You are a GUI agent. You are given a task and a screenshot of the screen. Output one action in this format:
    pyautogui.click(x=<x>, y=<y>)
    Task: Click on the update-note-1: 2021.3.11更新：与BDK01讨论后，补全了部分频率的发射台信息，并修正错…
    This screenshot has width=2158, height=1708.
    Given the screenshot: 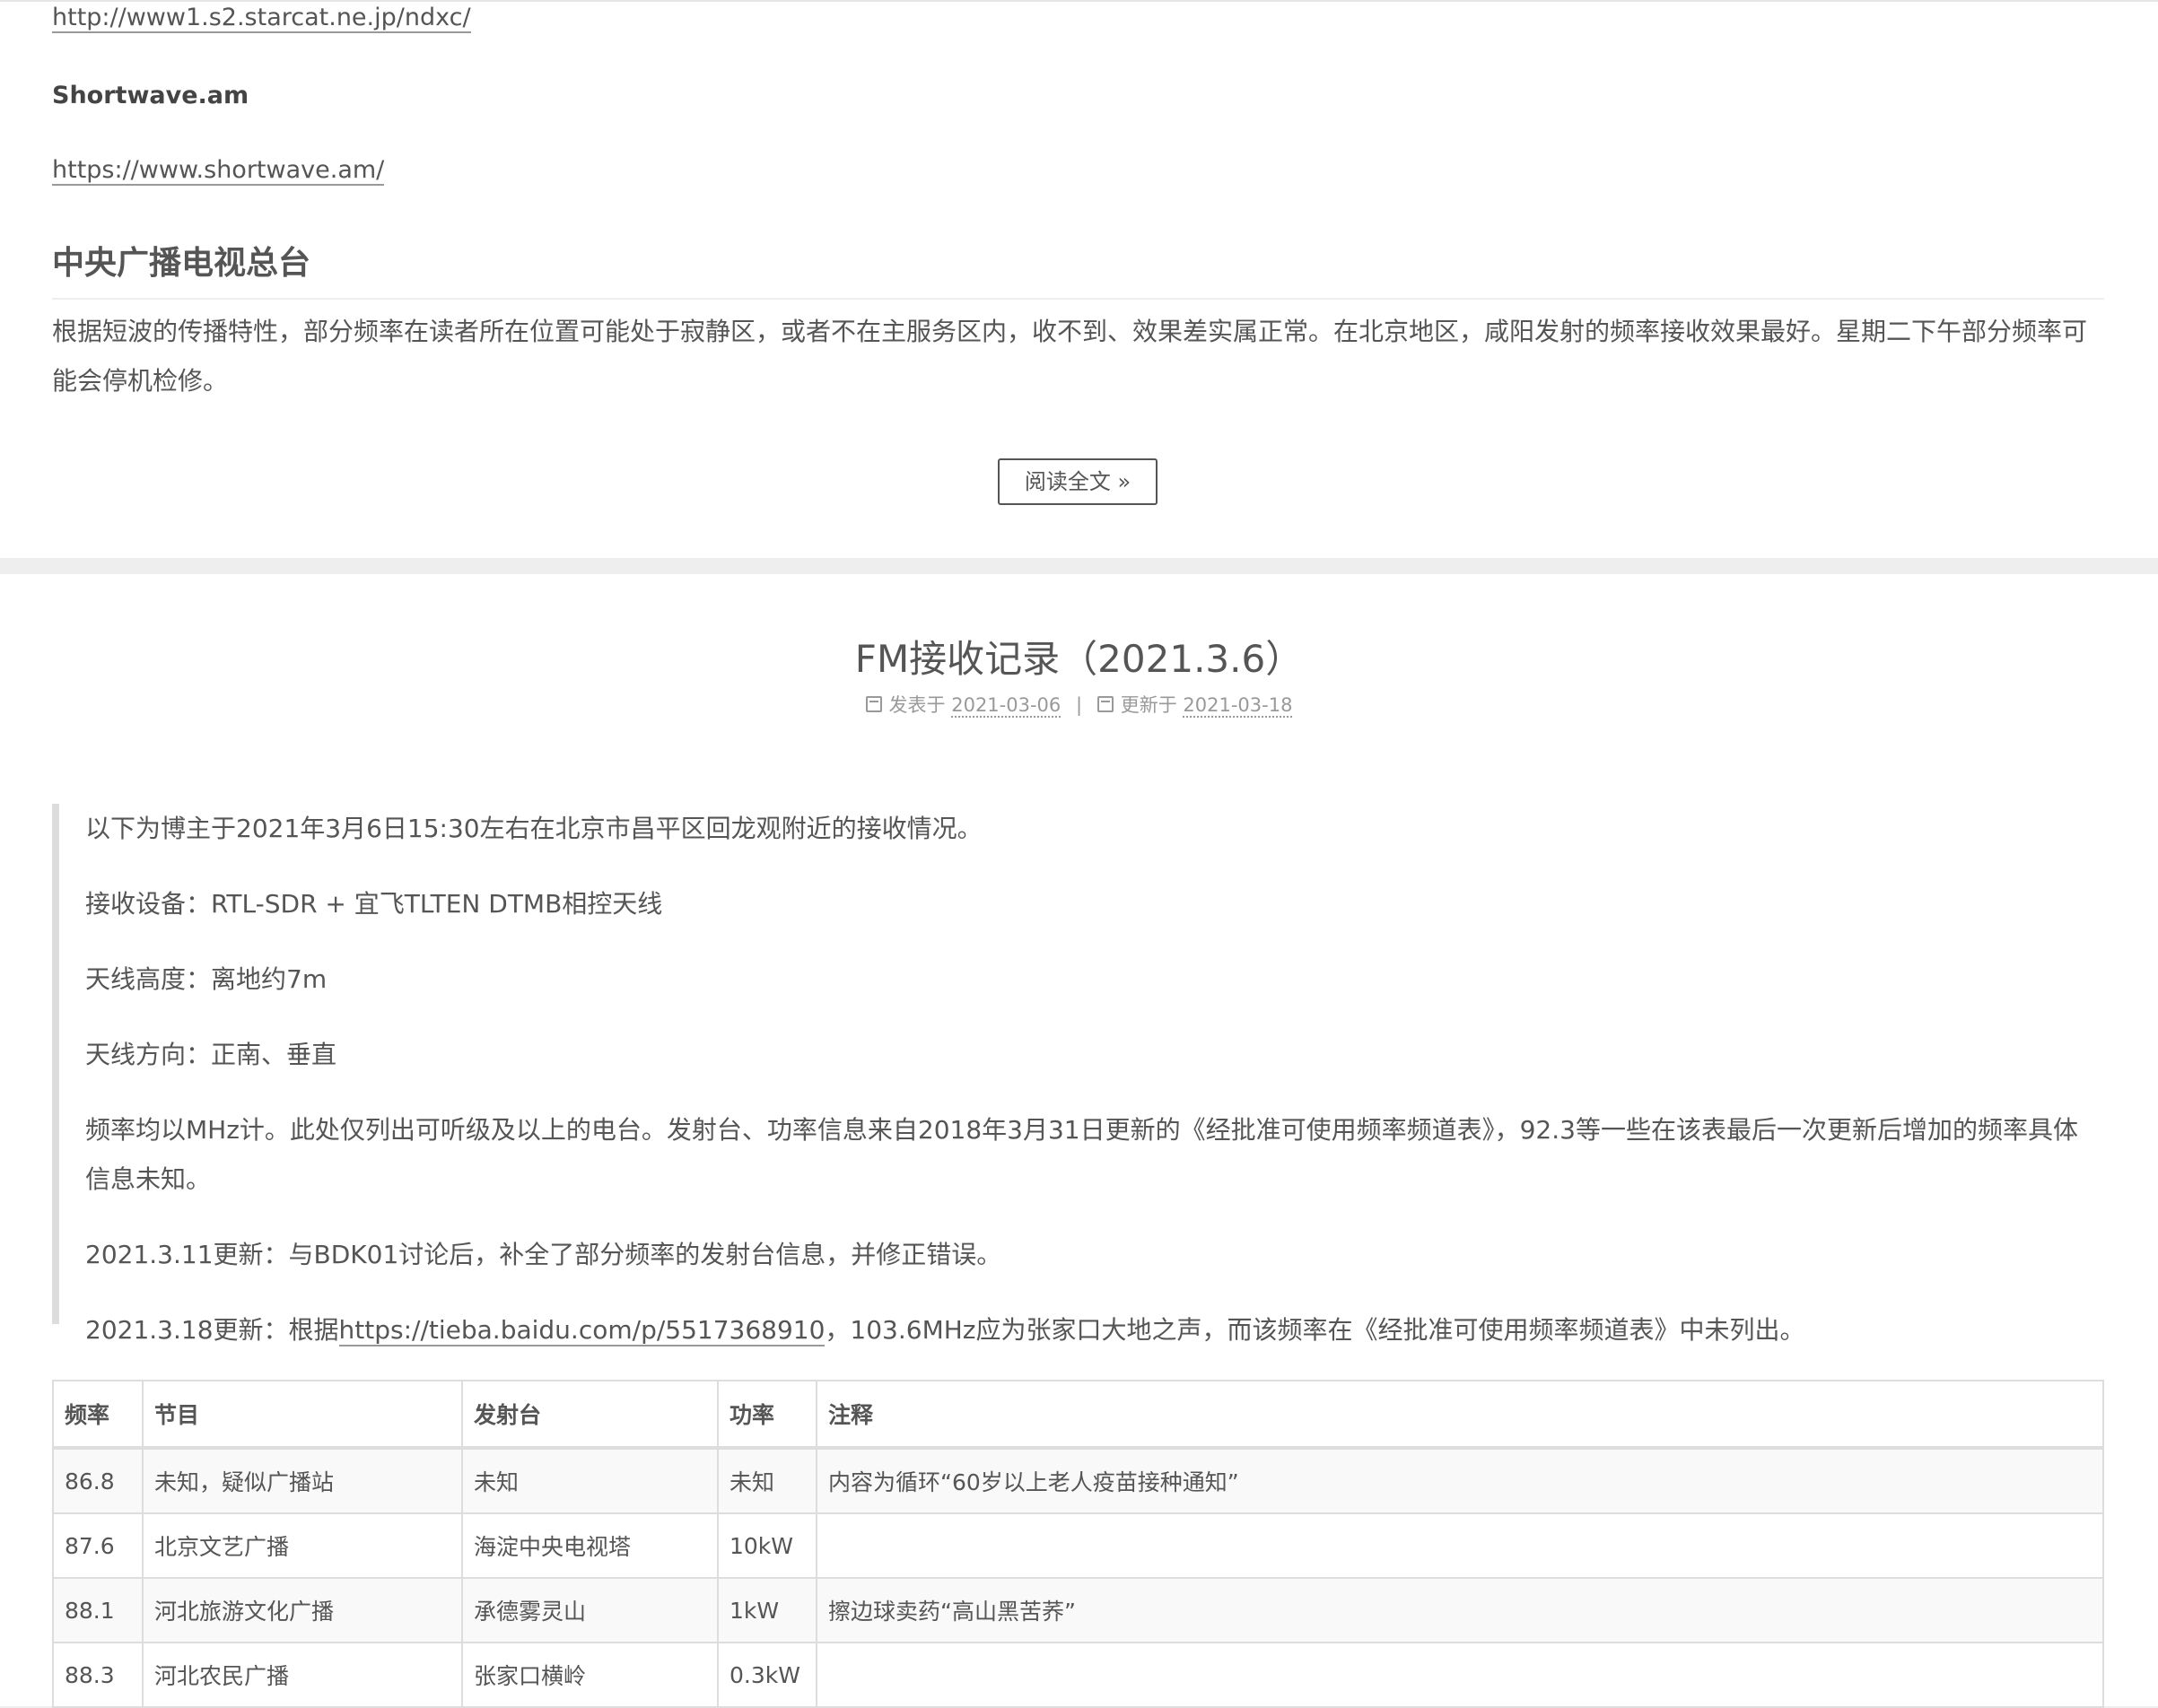 What is the action you would take?
    pyautogui.click(x=544, y=1254)
    